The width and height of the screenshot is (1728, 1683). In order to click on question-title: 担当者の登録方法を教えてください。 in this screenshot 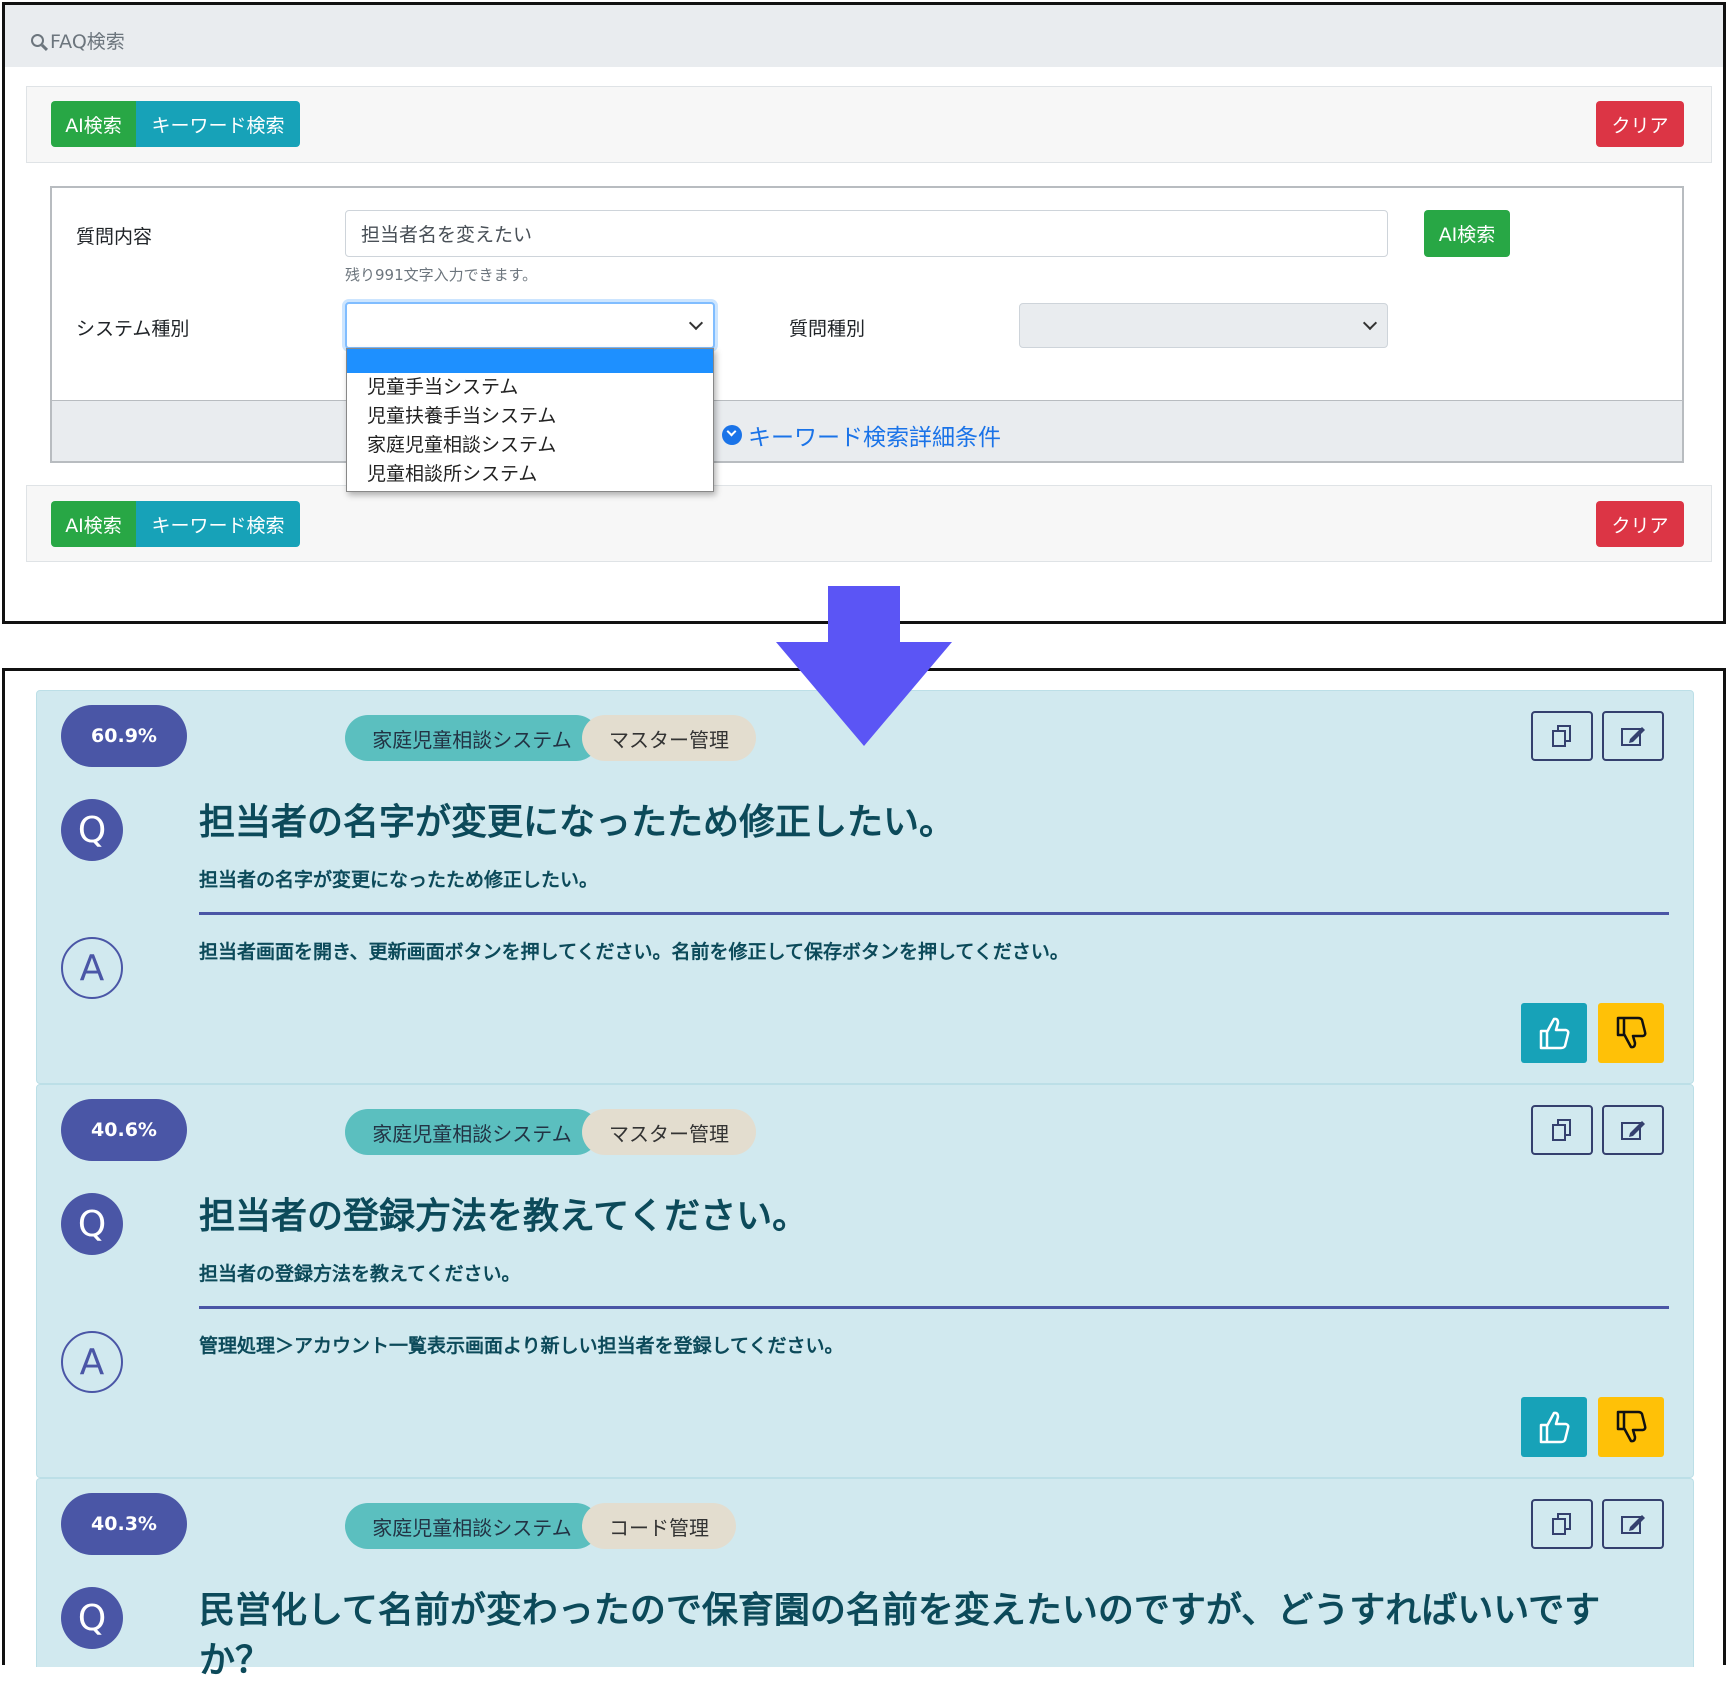, I will do `click(504, 1216)`.